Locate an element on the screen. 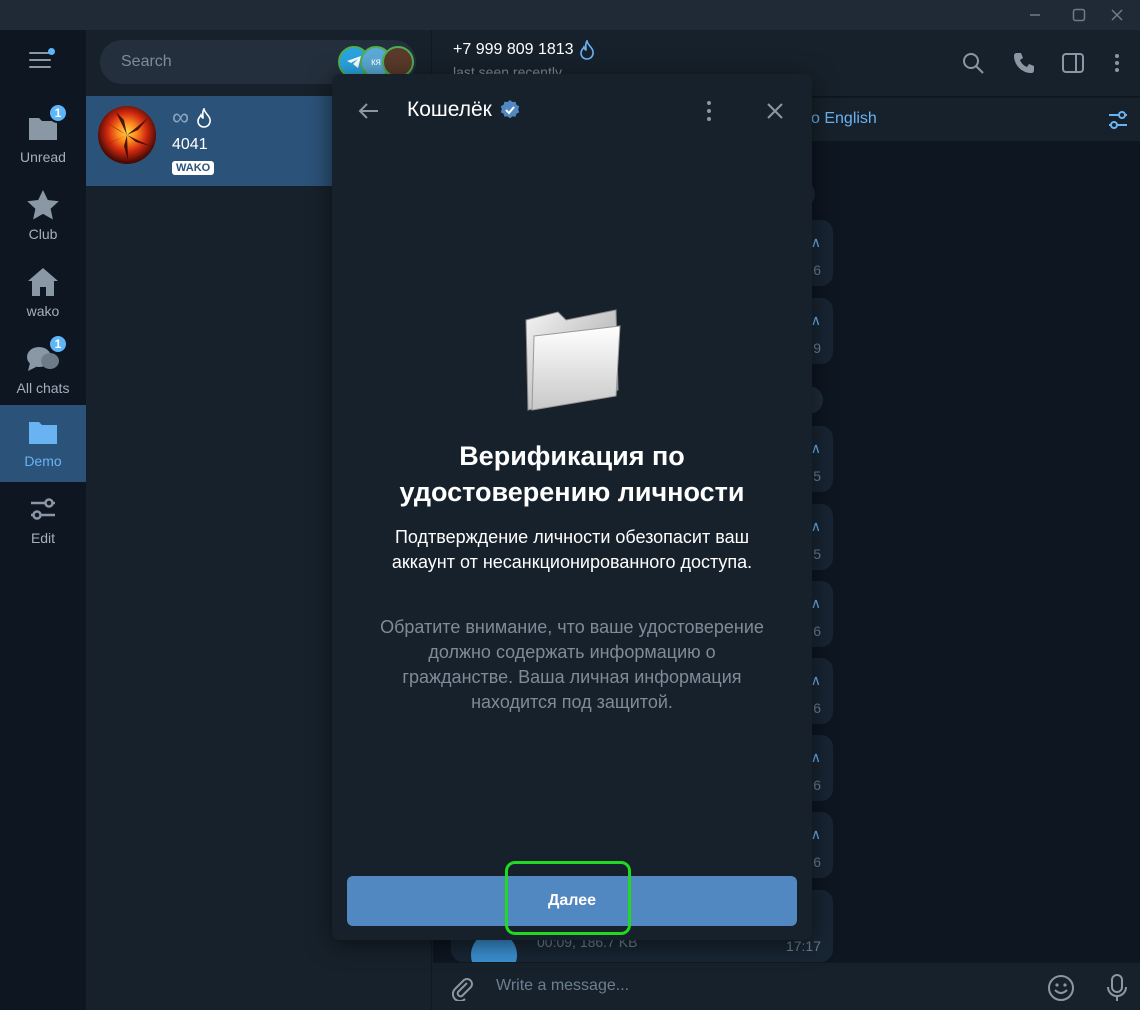 This screenshot has width=1140, height=1010. folder-label: Club is located at coordinates (43, 234).